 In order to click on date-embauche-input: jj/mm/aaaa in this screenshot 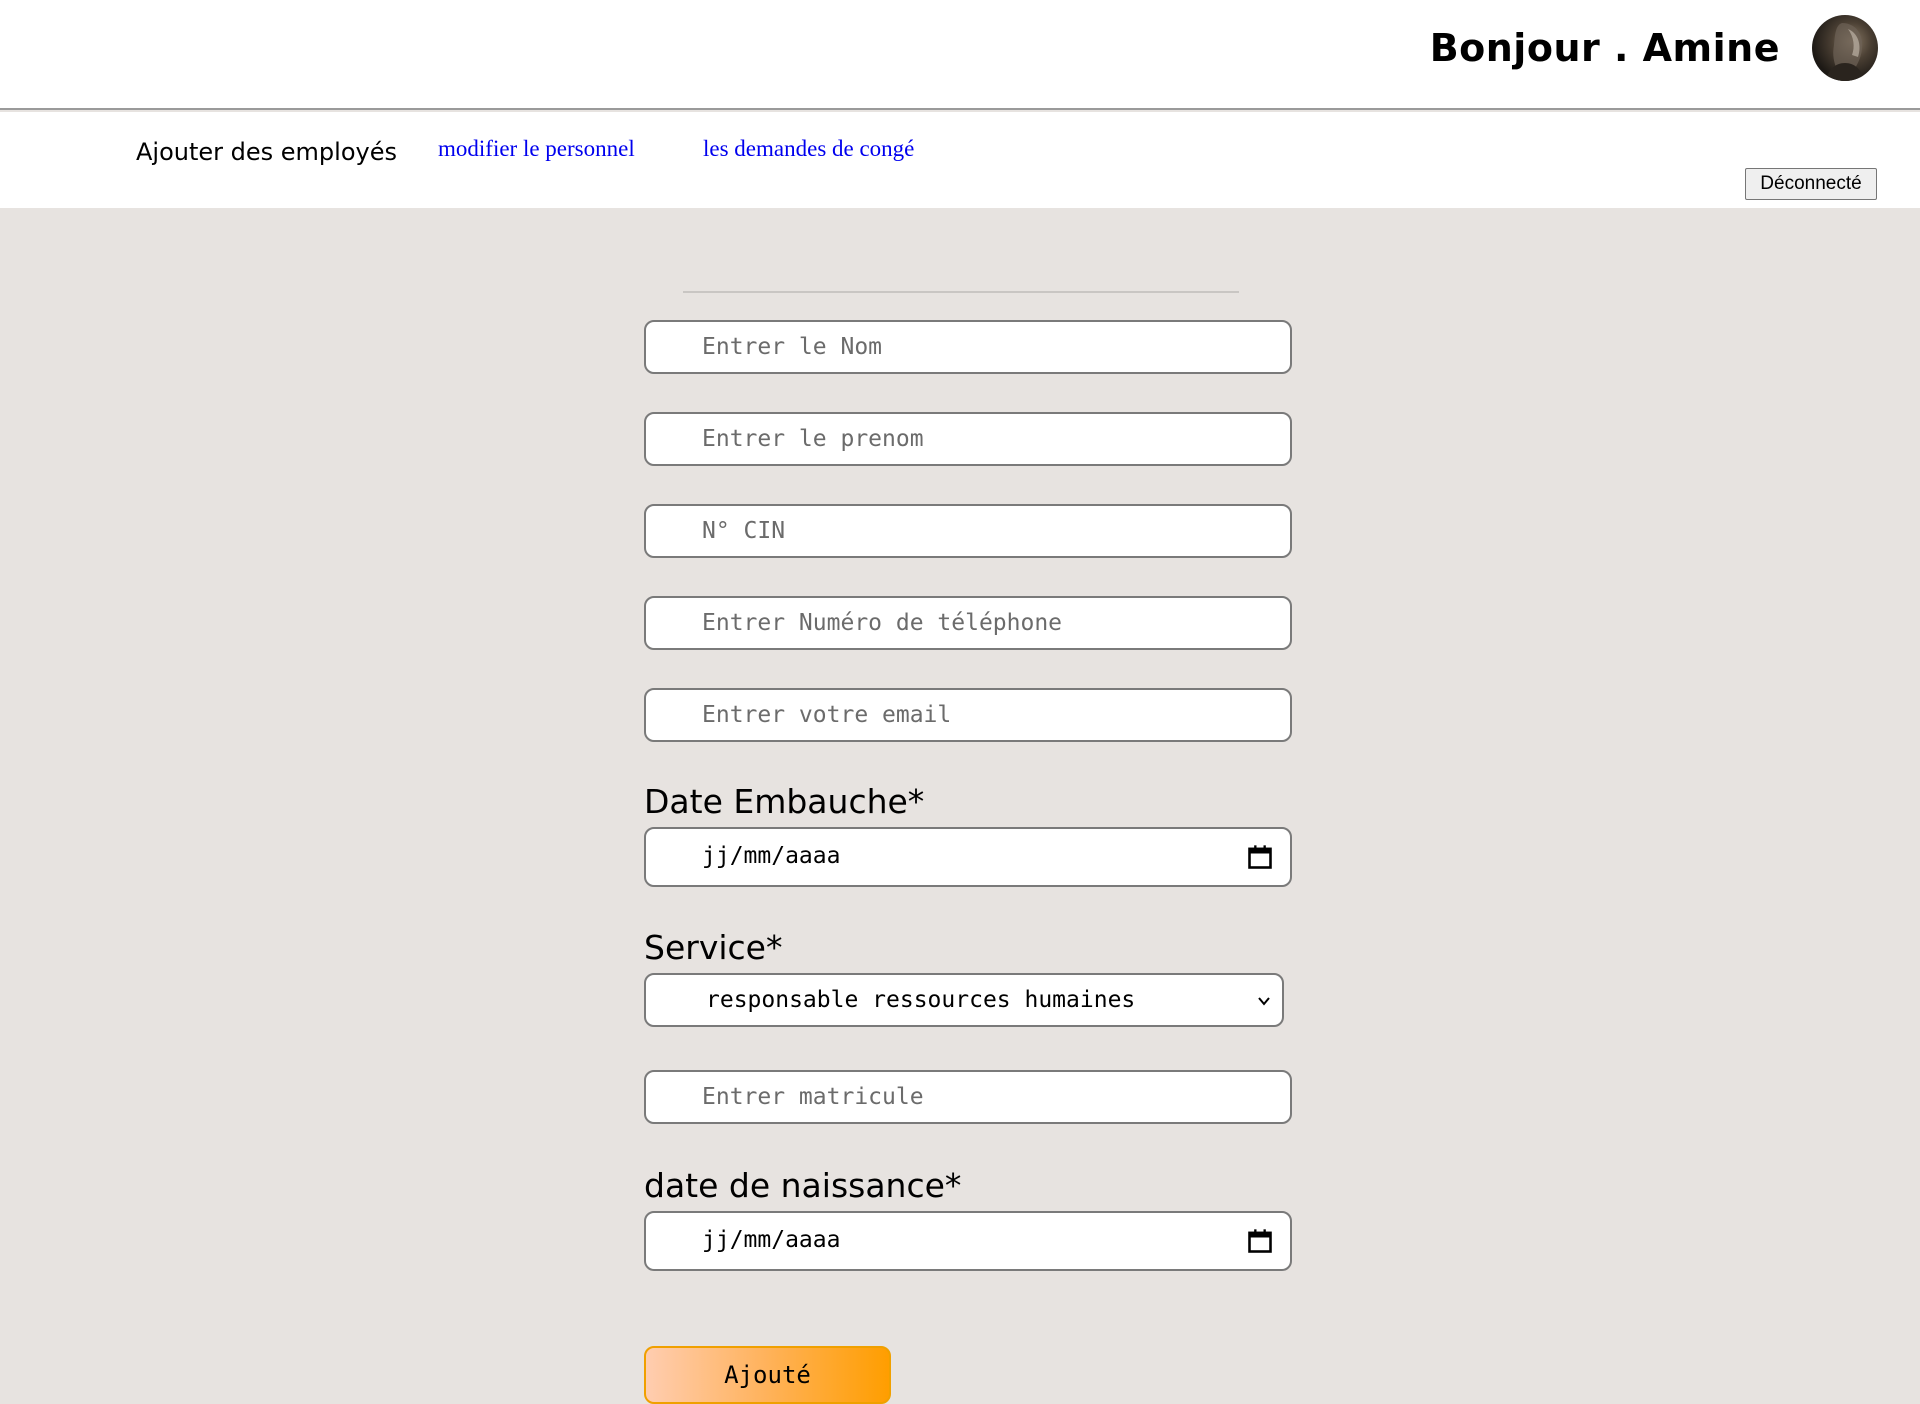, I will do `click(968, 857)`.